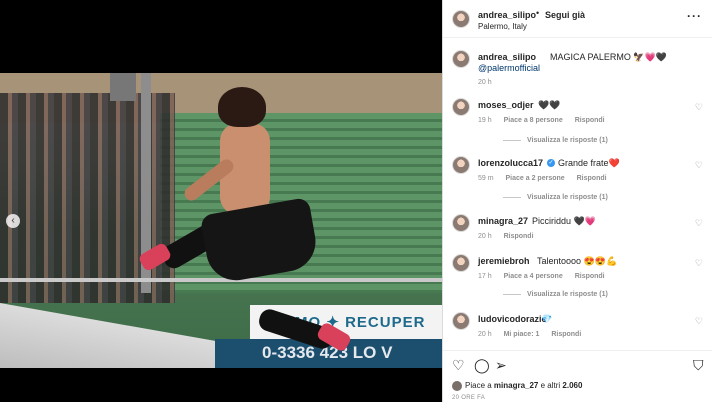  What do you see at coordinates (509, 68) in the screenshot?
I see `caption-mention: @palermofficial` at bounding box center [509, 68].